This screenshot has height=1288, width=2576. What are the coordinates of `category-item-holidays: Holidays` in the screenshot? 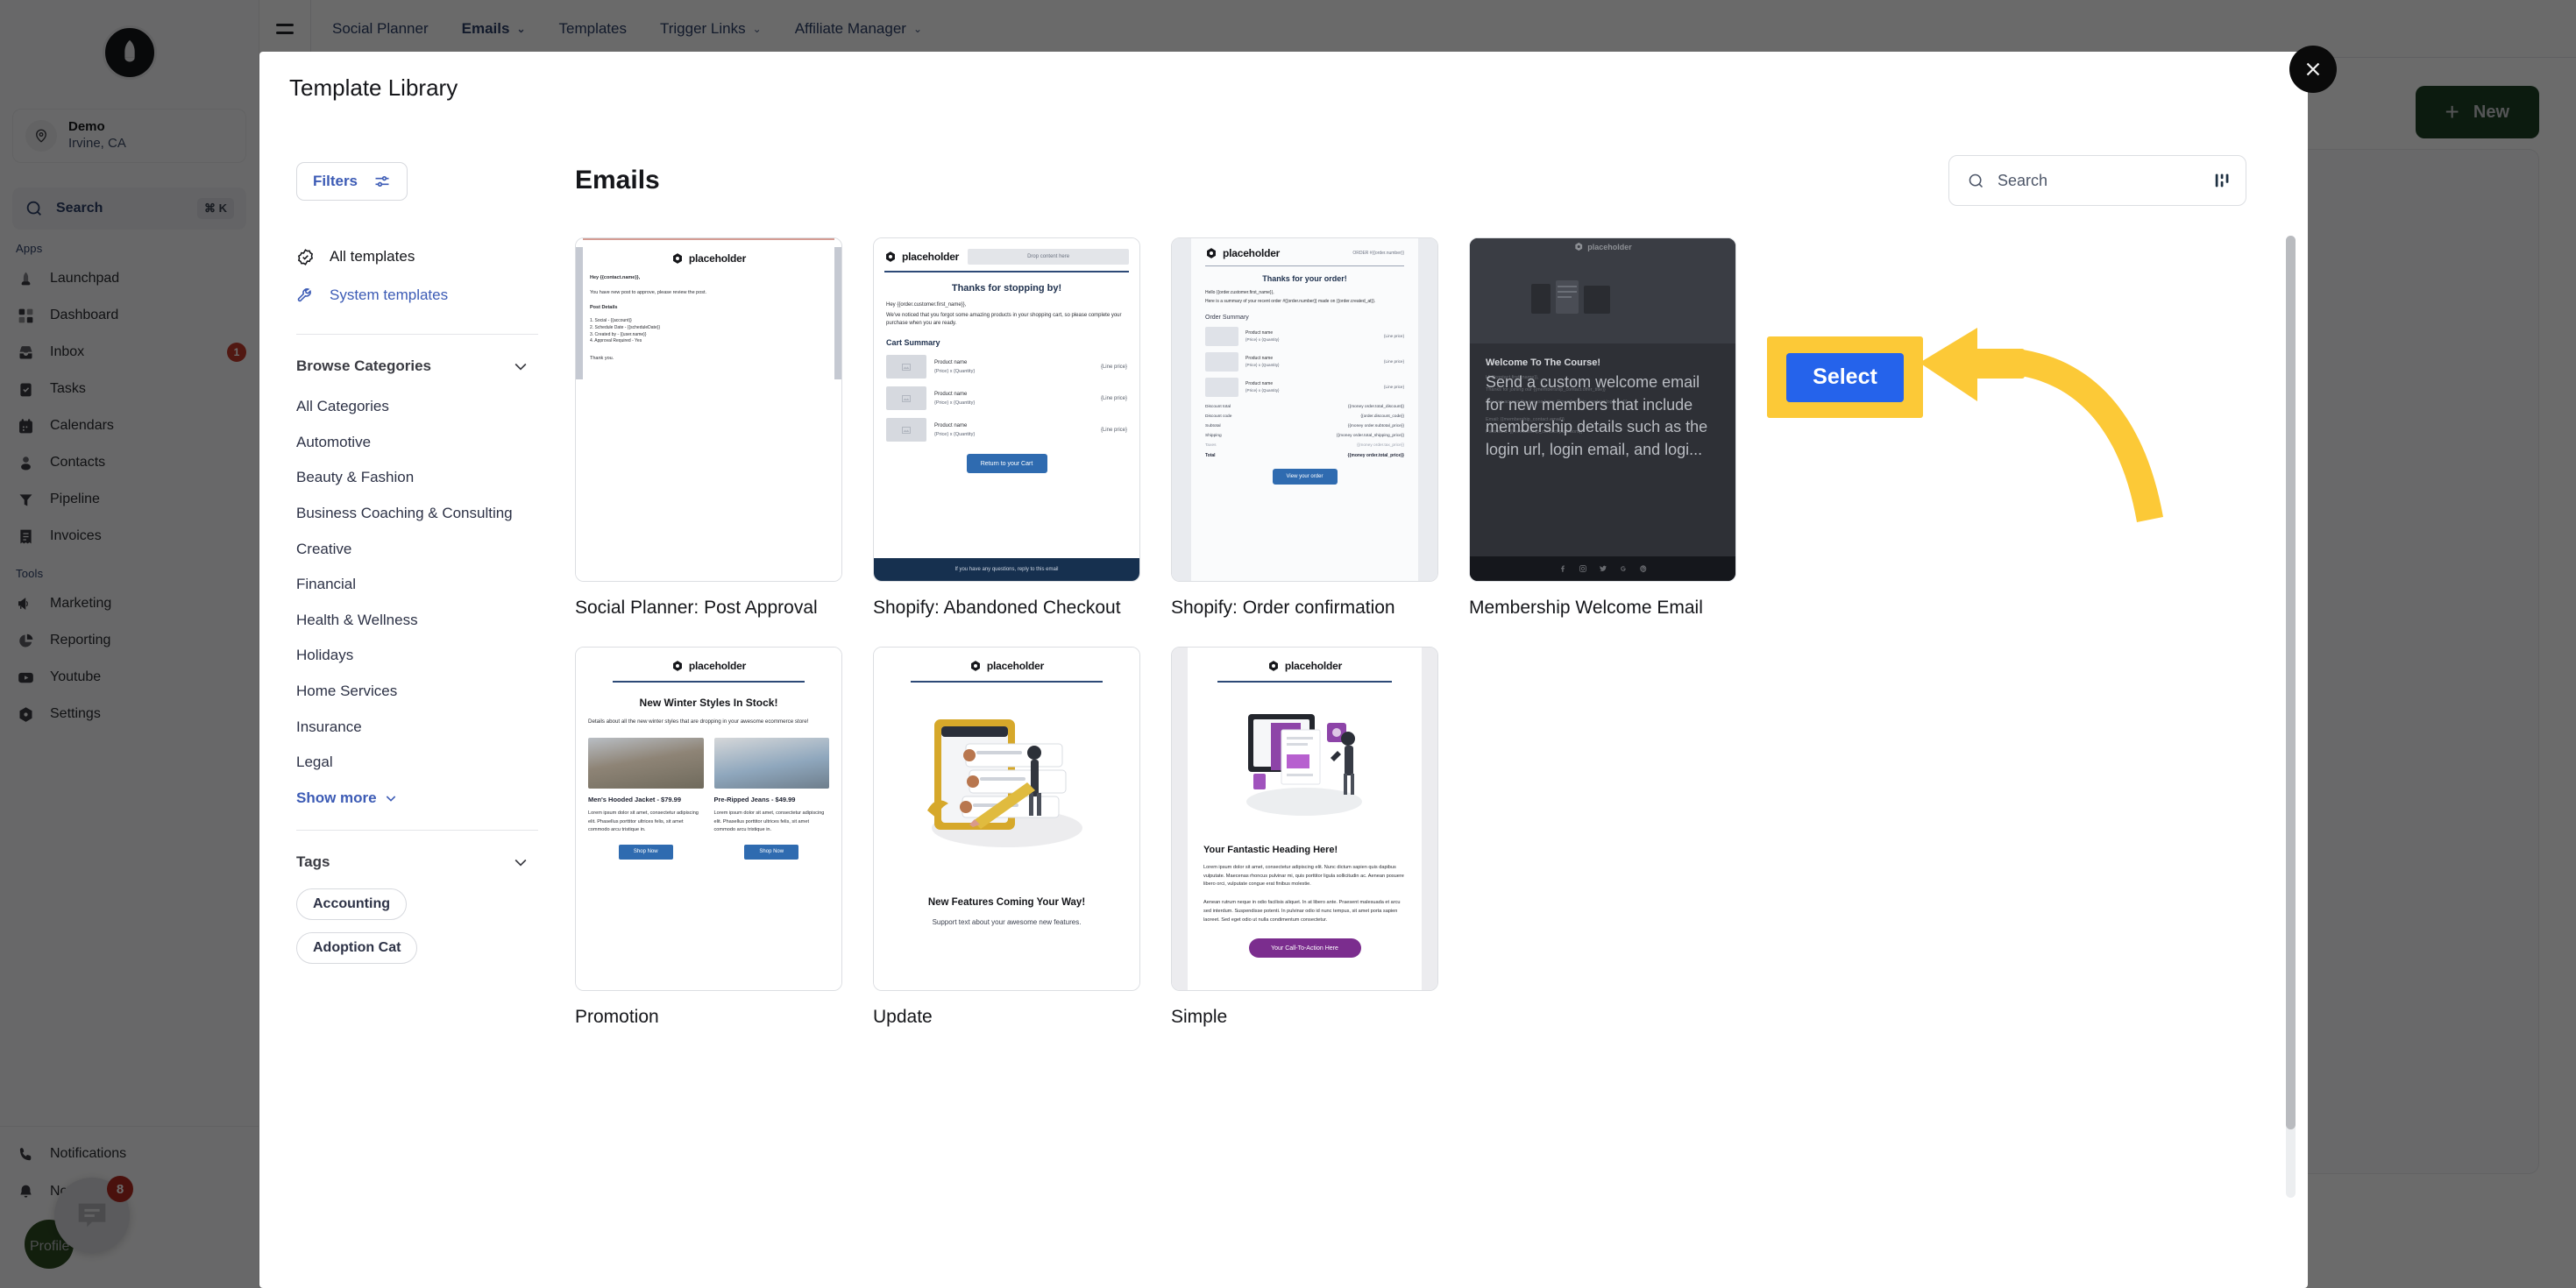 It's located at (405, 656).